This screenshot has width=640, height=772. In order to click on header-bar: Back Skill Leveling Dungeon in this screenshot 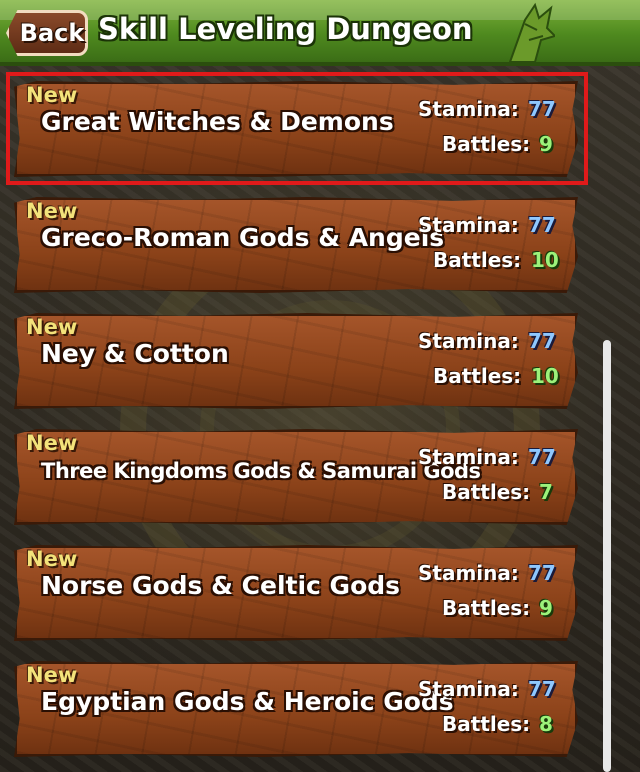, I will do `click(320, 33)`.